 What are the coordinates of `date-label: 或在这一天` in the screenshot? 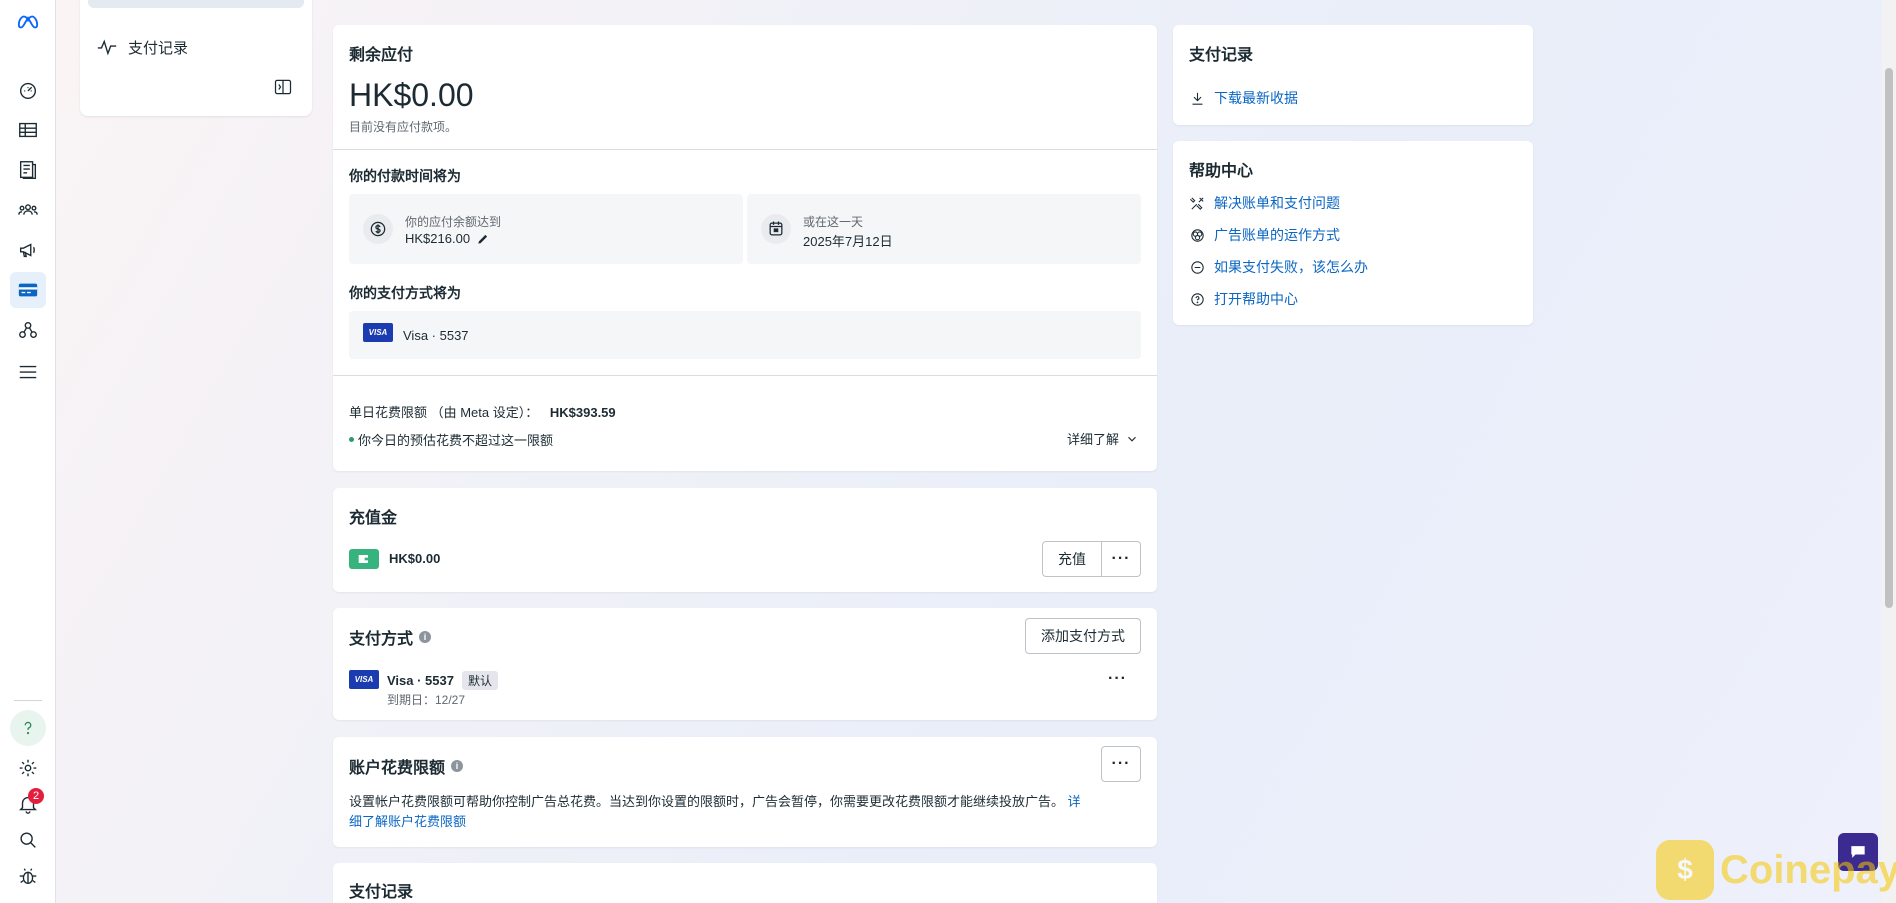 It's located at (833, 222).